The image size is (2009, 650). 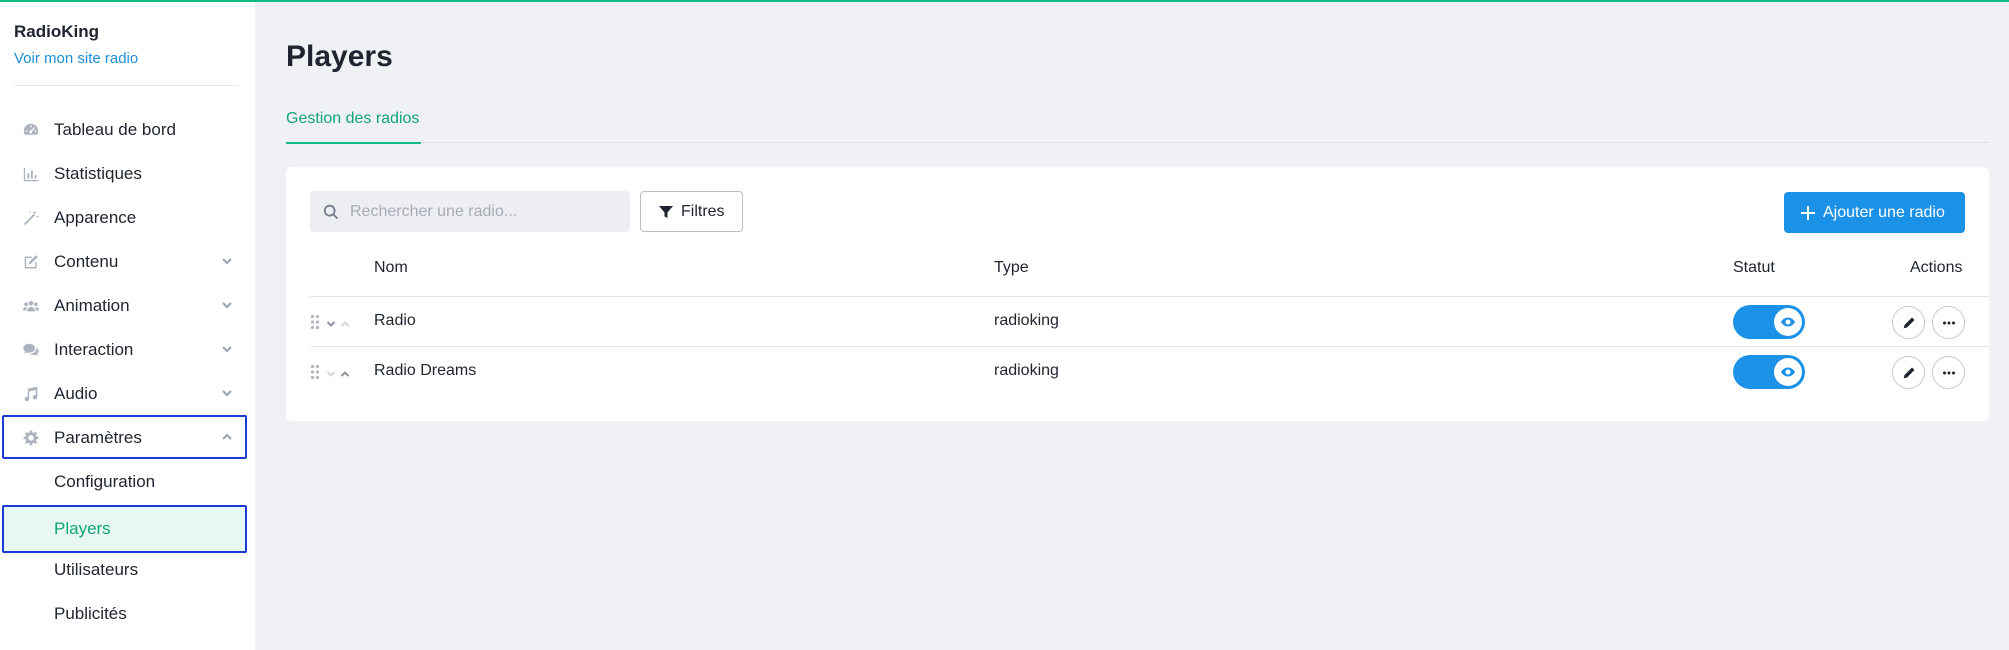 What do you see at coordinates (92, 305) in the screenshot?
I see `sidebar-item-label: Animation` at bounding box center [92, 305].